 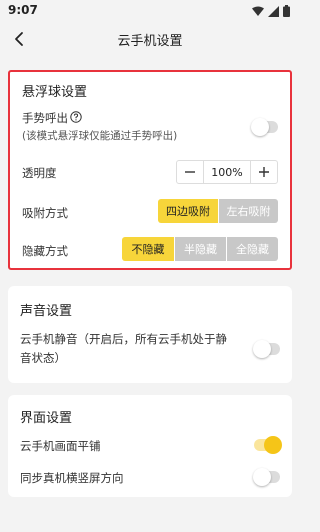 I want to click on gesture-label-row: 手势呼出, so click(x=52, y=118).